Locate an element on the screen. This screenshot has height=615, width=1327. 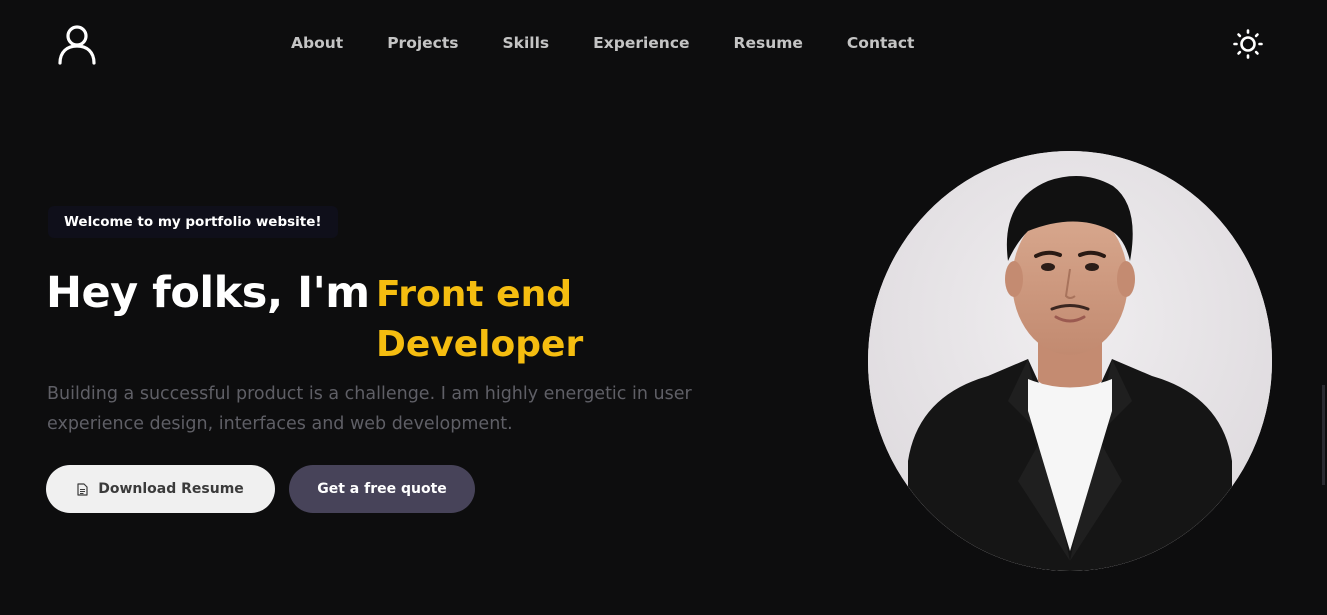
download-resume-button: Download Resume is located at coordinates (160, 489).